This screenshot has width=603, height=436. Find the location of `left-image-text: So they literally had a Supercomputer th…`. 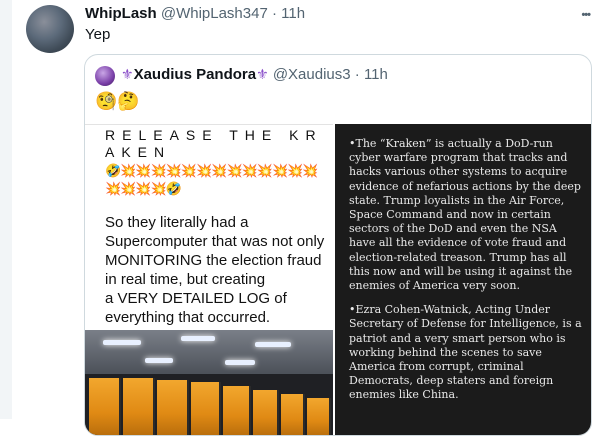

left-image-text: So they literally had a Supercomputer th… is located at coordinates (217, 270).